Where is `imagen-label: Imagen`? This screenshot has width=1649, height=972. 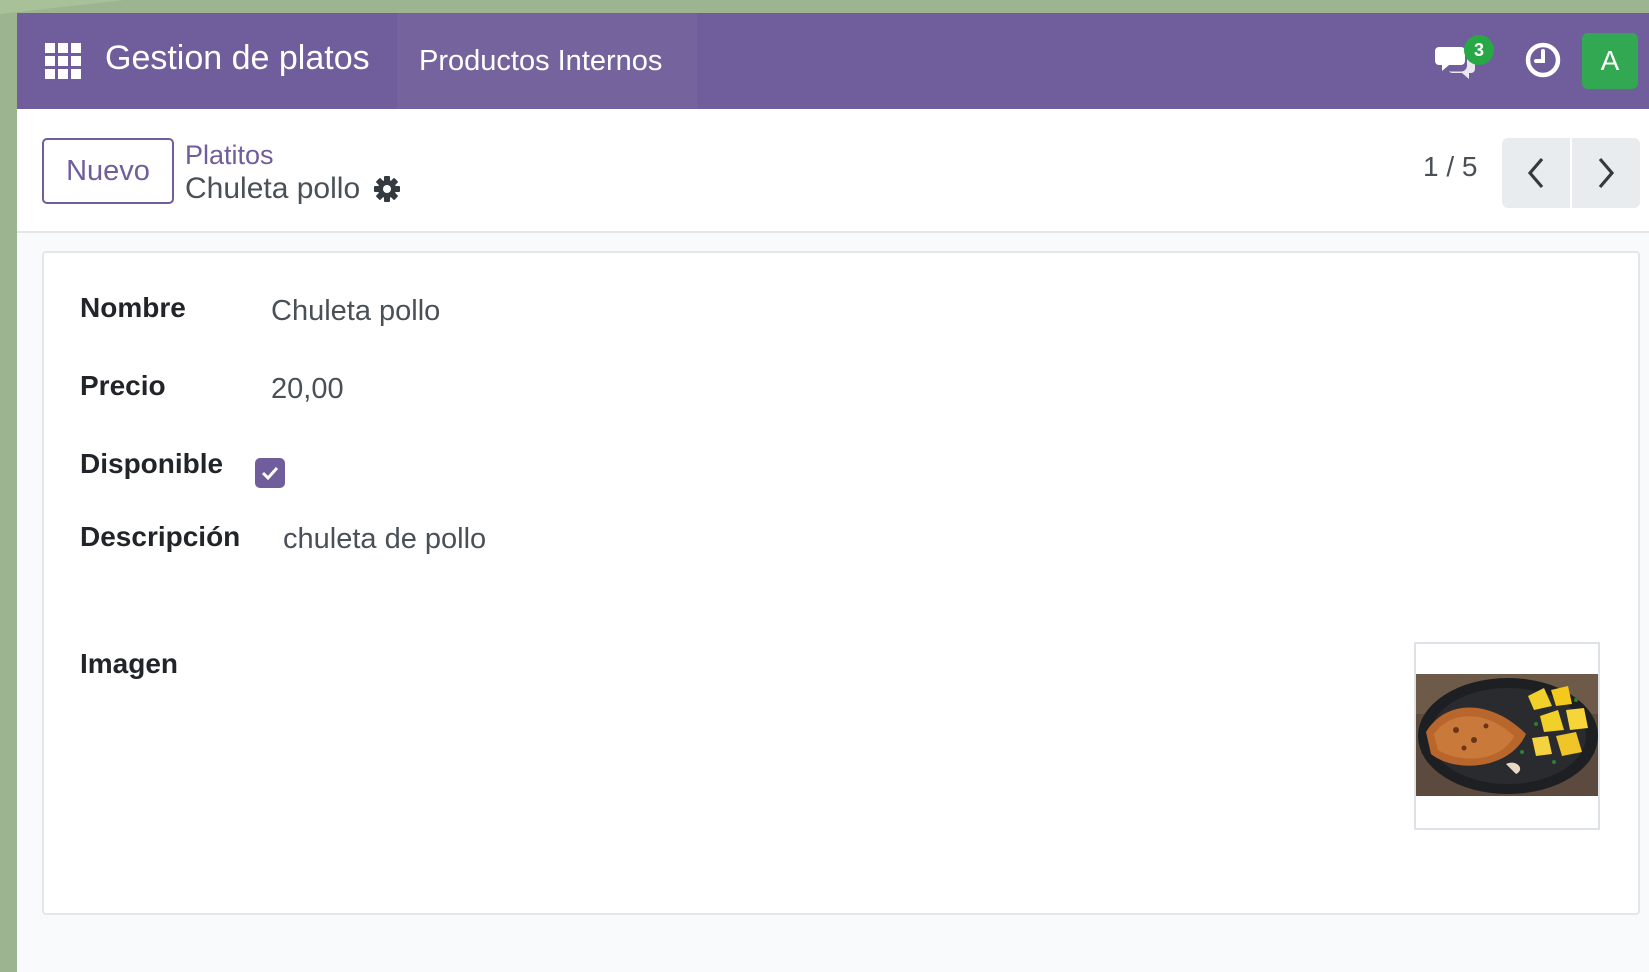 imagen-label: Imagen is located at coordinates (129, 663).